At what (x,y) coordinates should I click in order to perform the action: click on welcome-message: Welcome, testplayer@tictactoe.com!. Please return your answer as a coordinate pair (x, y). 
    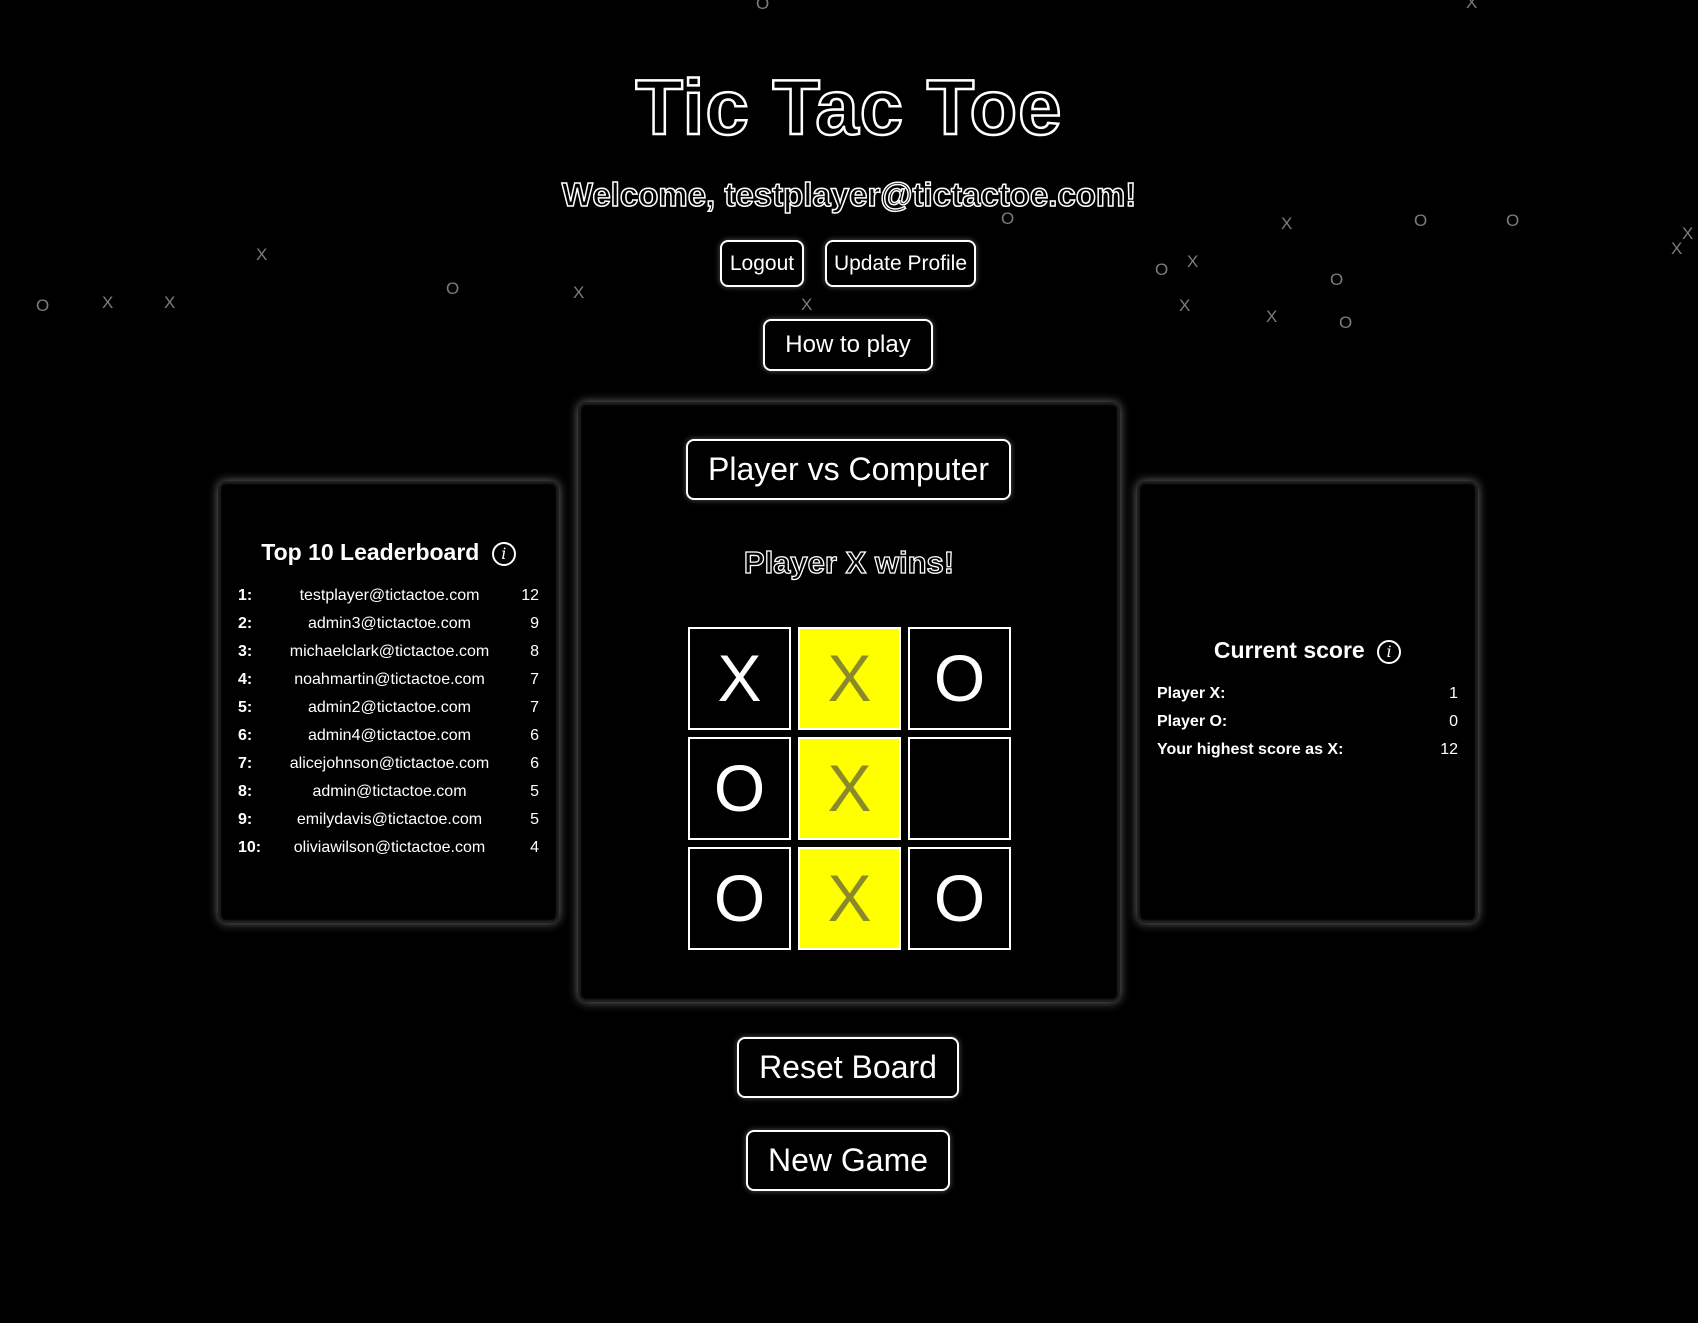
    Looking at the image, I should click on (849, 194).